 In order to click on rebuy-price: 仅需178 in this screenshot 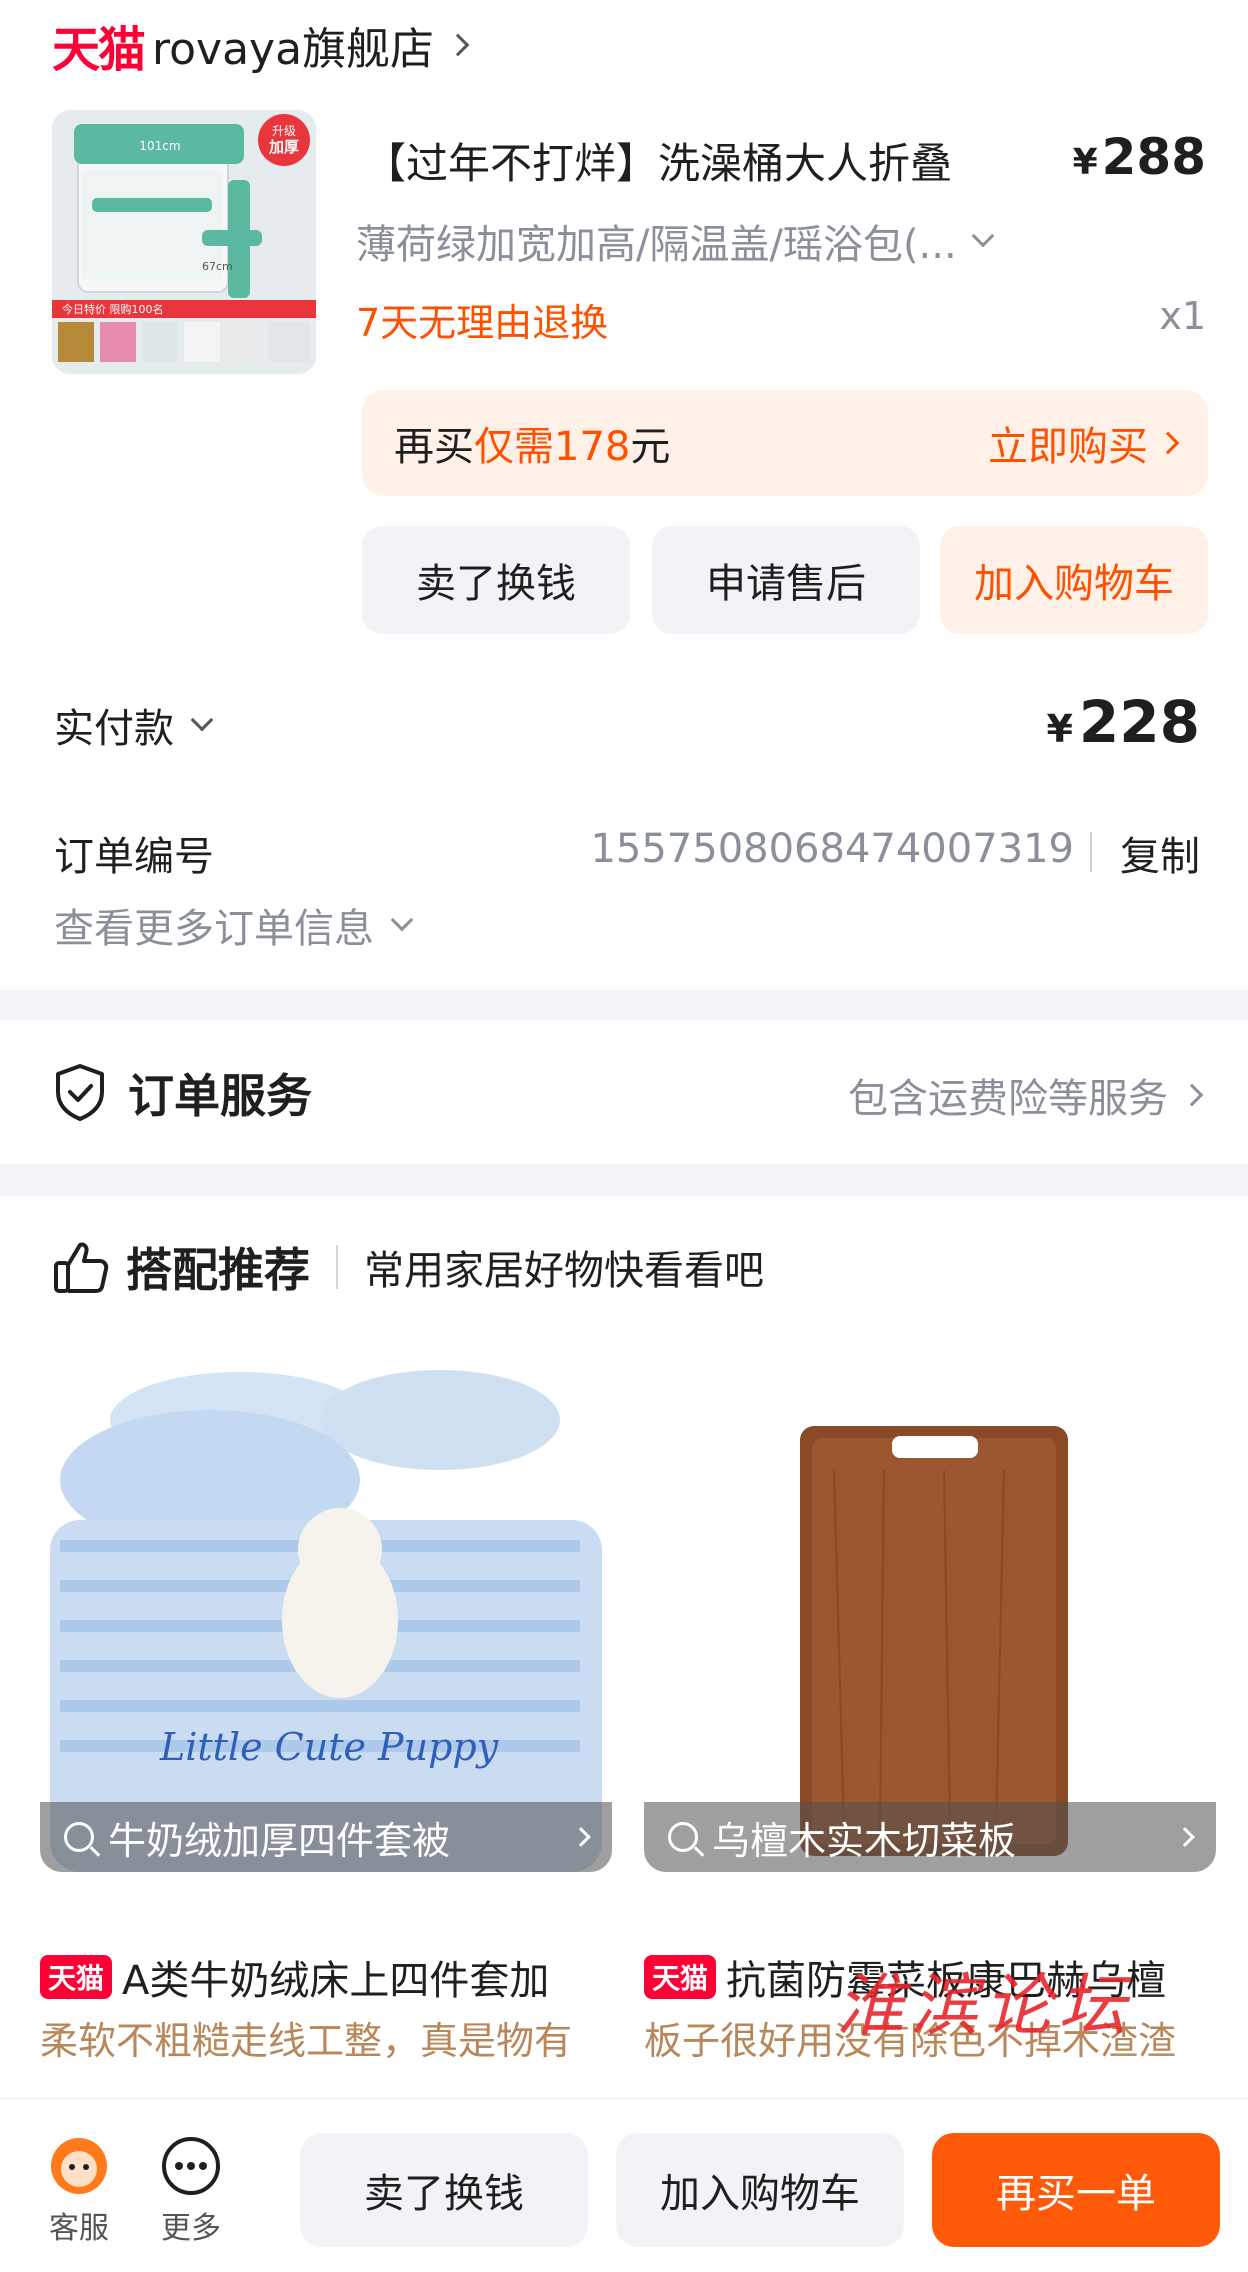, I will do `click(552, 447)`.